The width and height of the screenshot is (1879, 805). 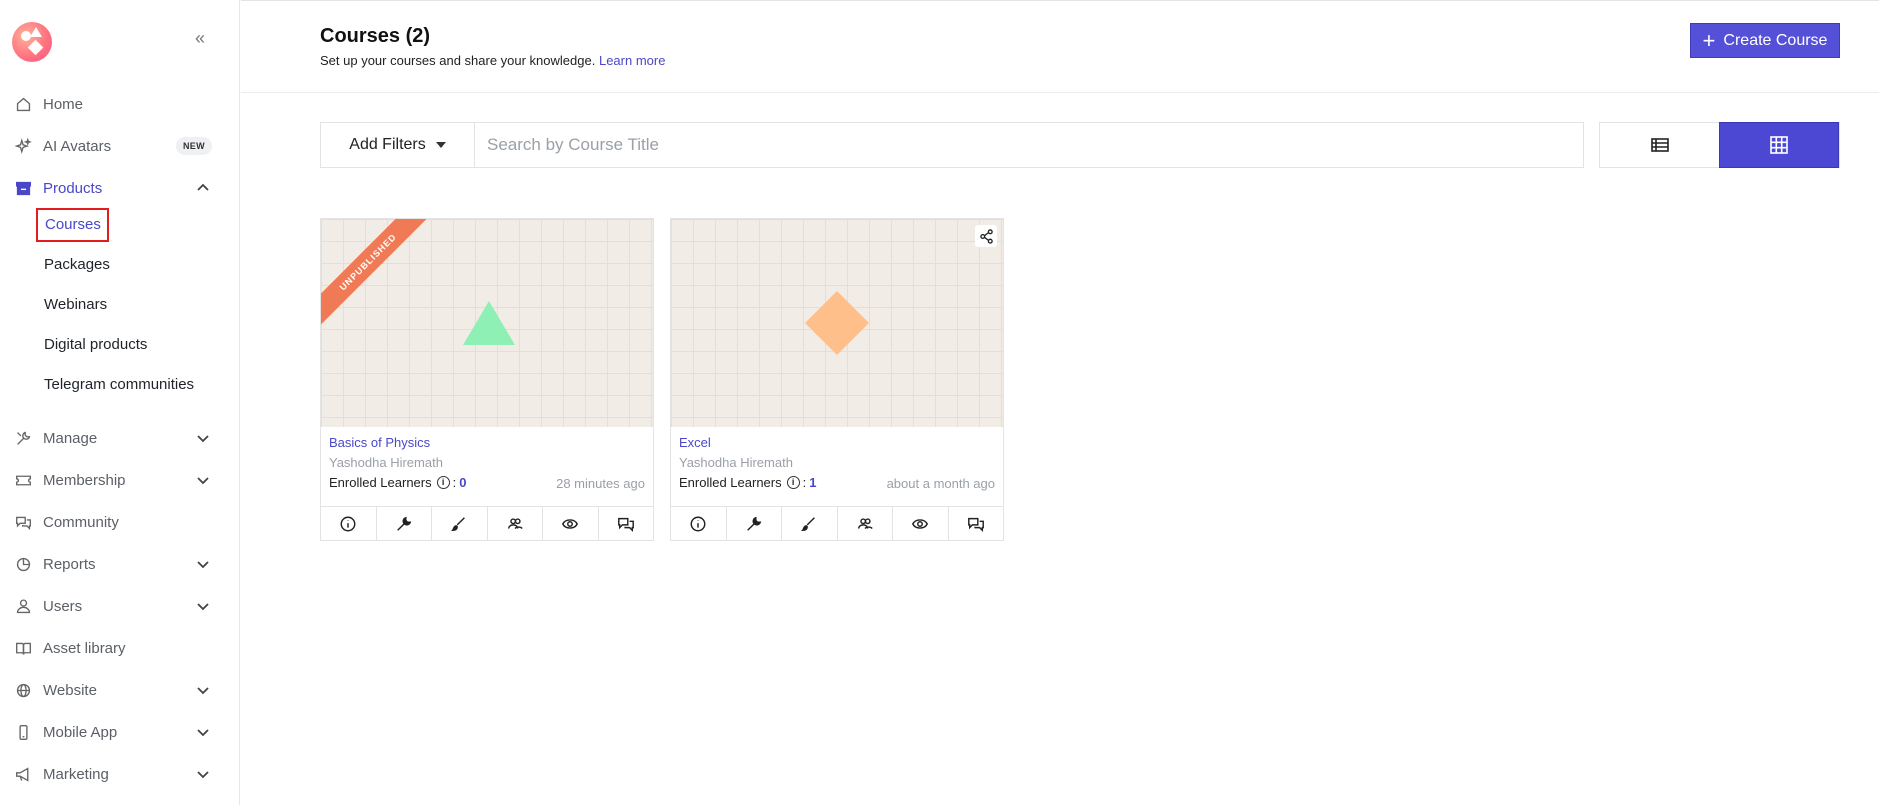 I want to click on sidebar-item-home: Home, so click(x=120, y=104).